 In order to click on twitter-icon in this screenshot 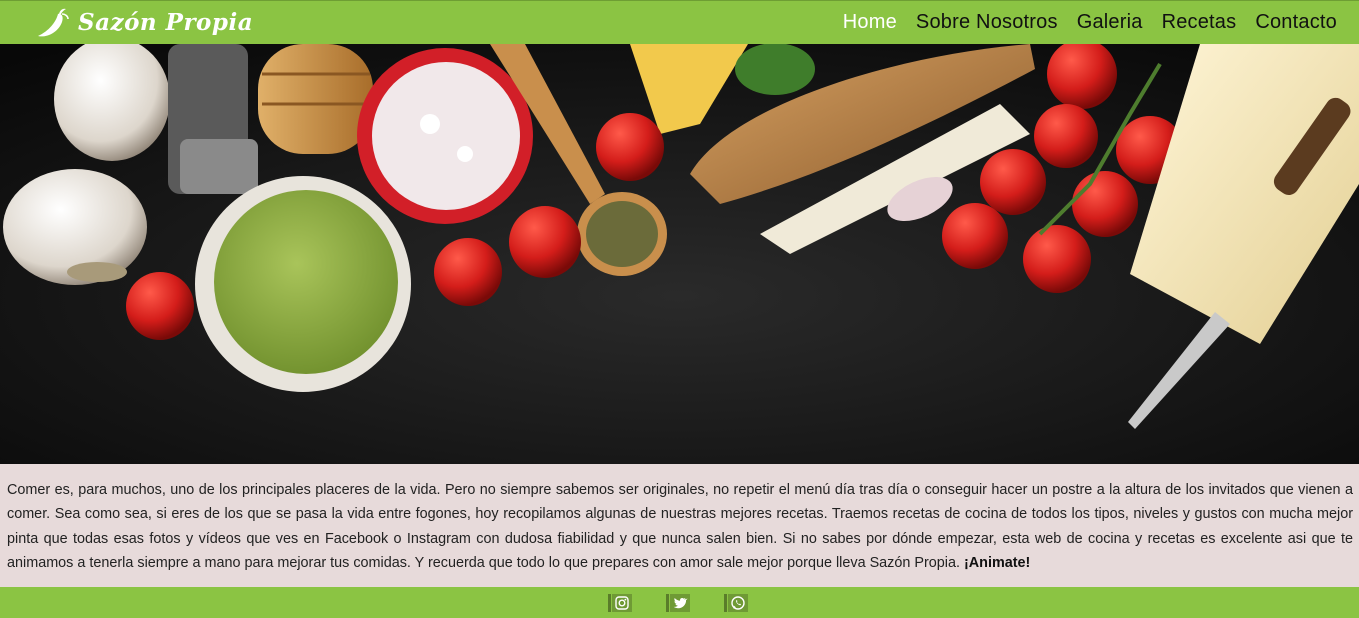, I will do `click(679, 602)`.